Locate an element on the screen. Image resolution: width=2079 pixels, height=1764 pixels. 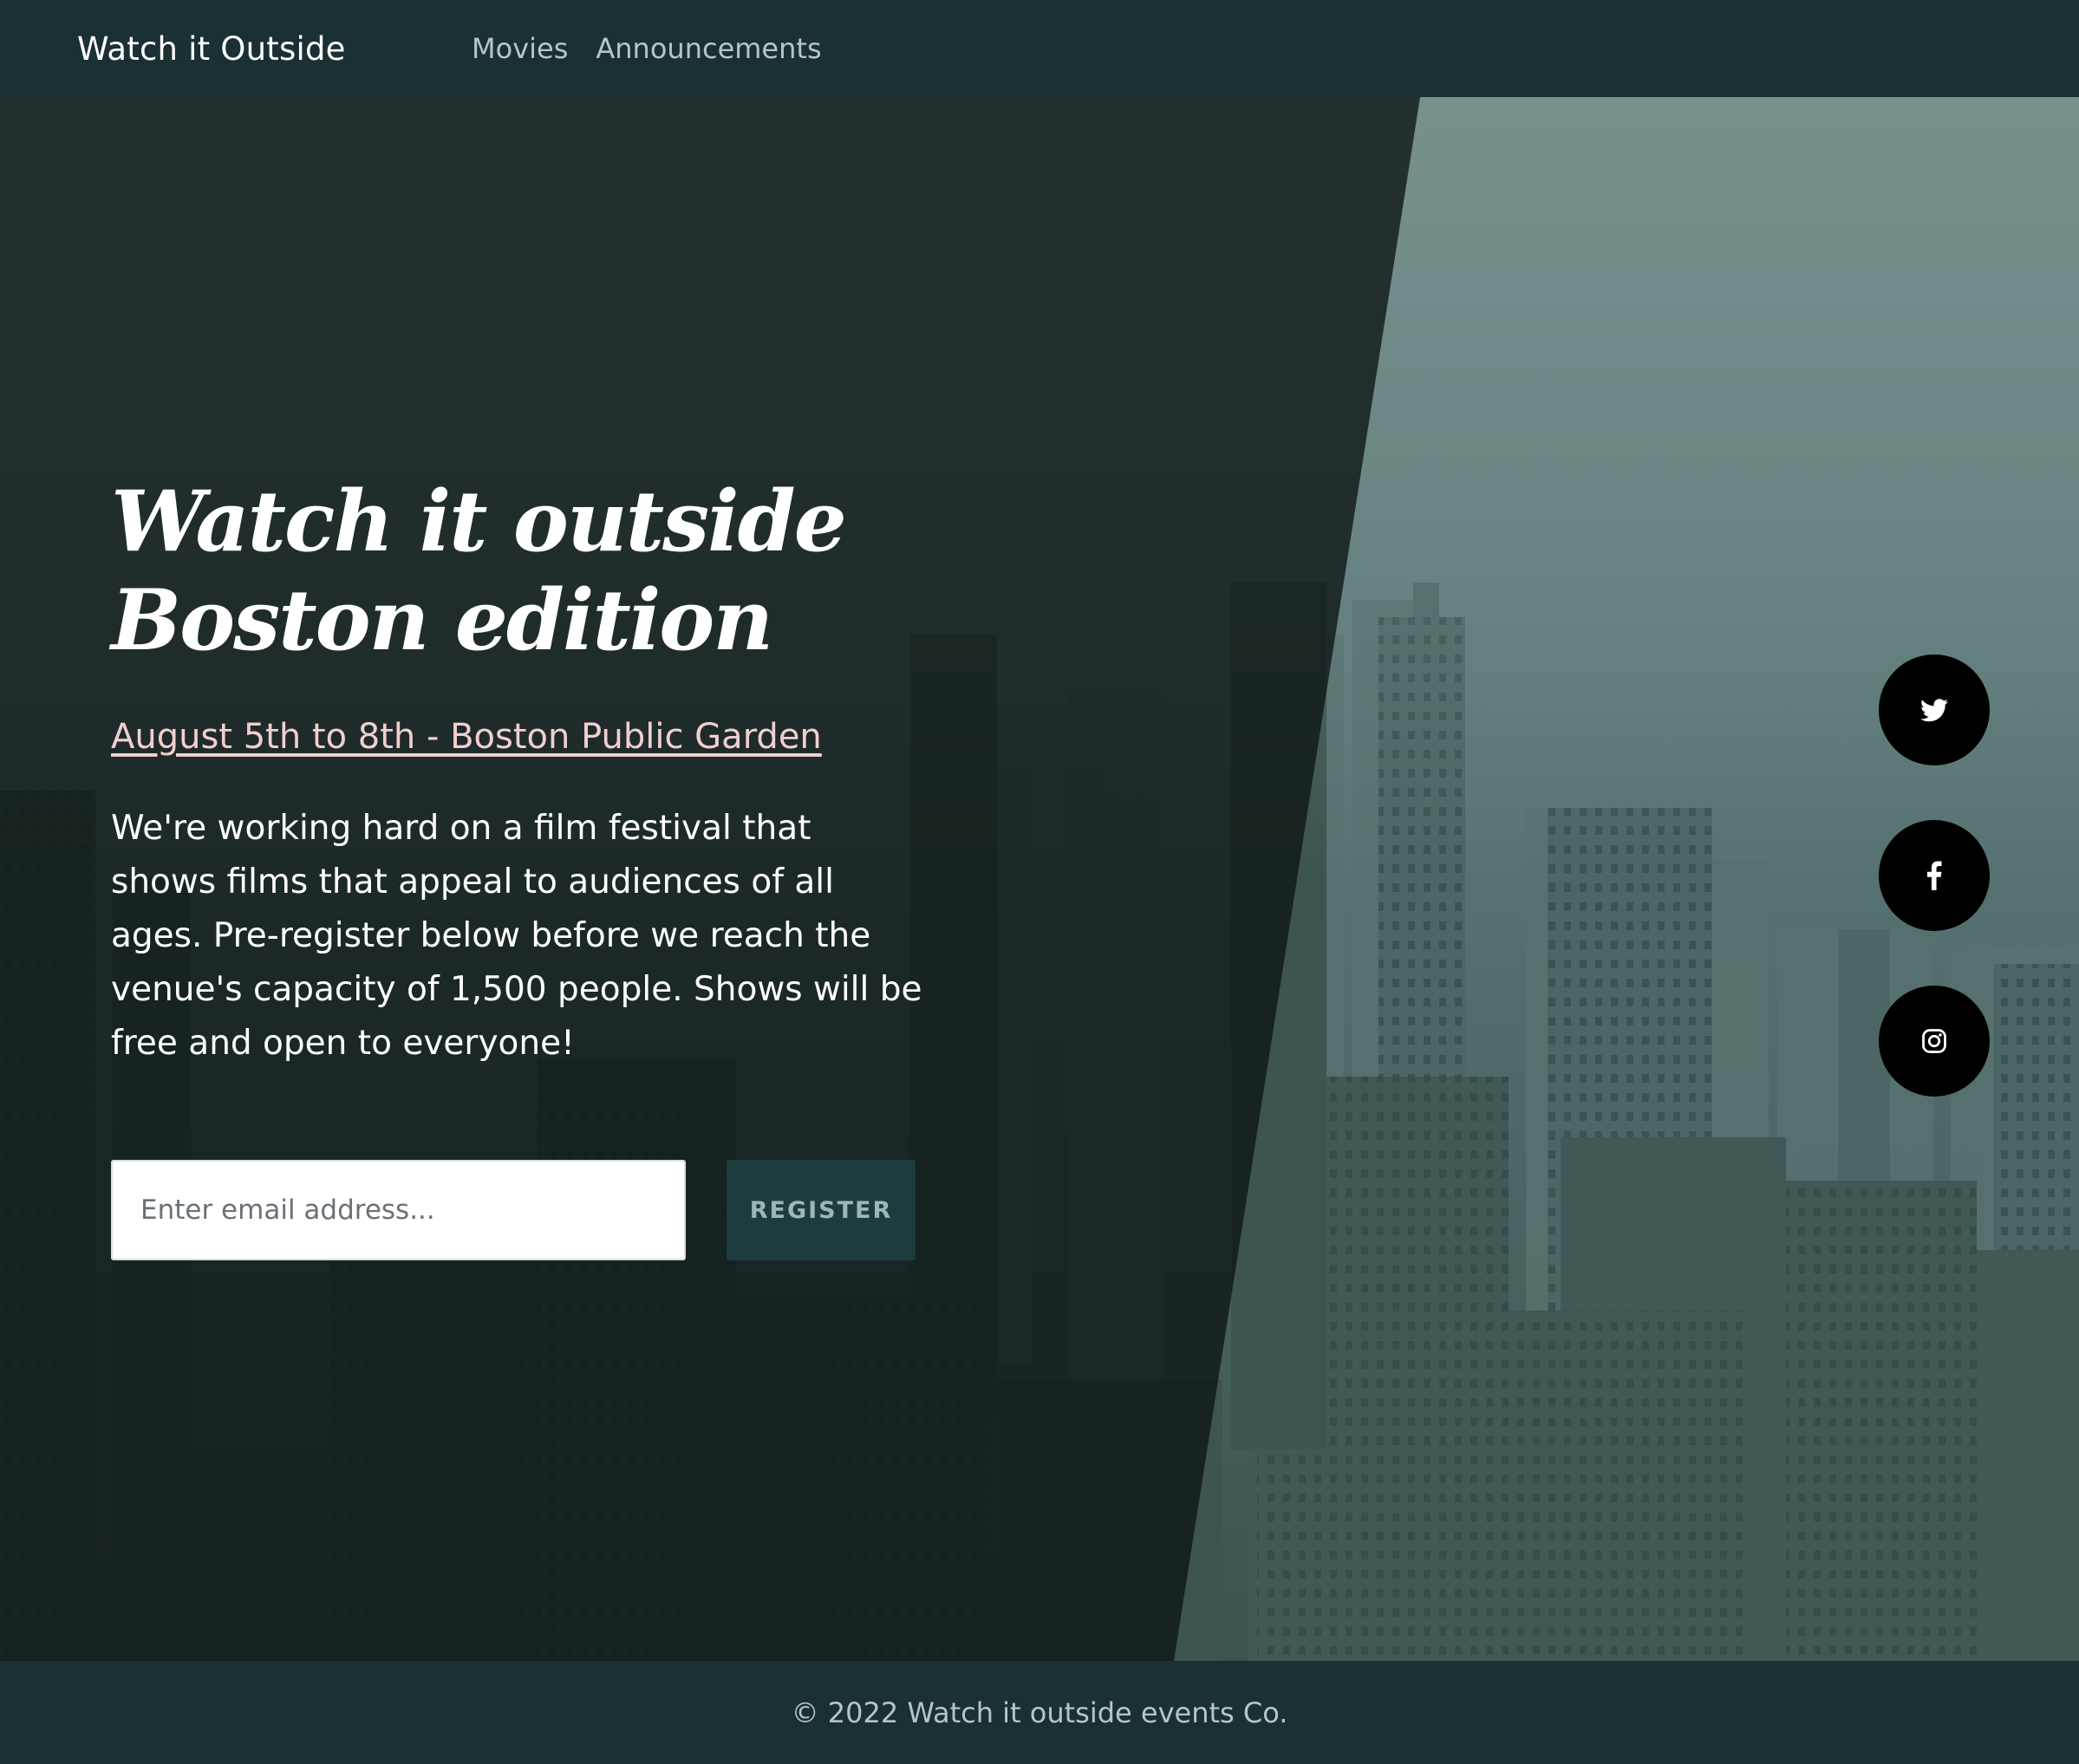
instagram-button is located at coordinates (1935, 1041).